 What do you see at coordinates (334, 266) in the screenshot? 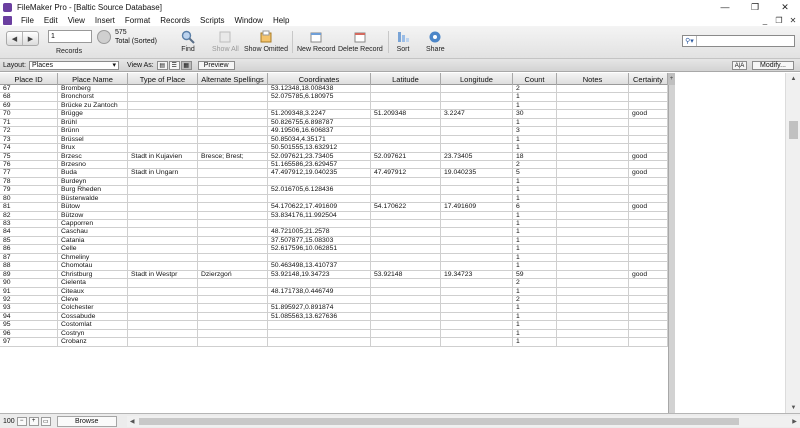
I see `table-row: 88 Chomotau 50.463498,13.410737 1` at bounding box center [334, 266].